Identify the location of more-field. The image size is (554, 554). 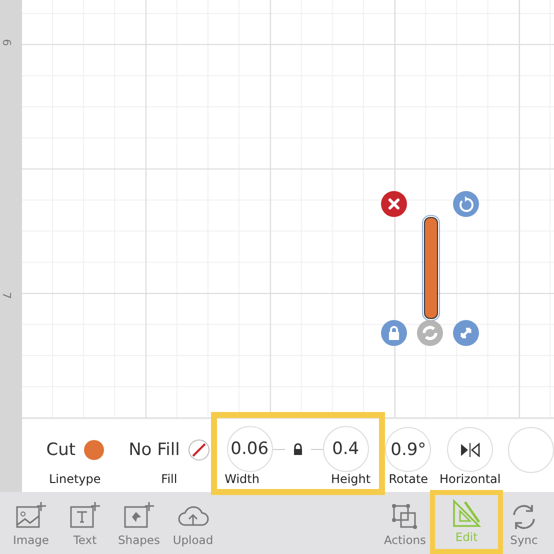
(531, 450).